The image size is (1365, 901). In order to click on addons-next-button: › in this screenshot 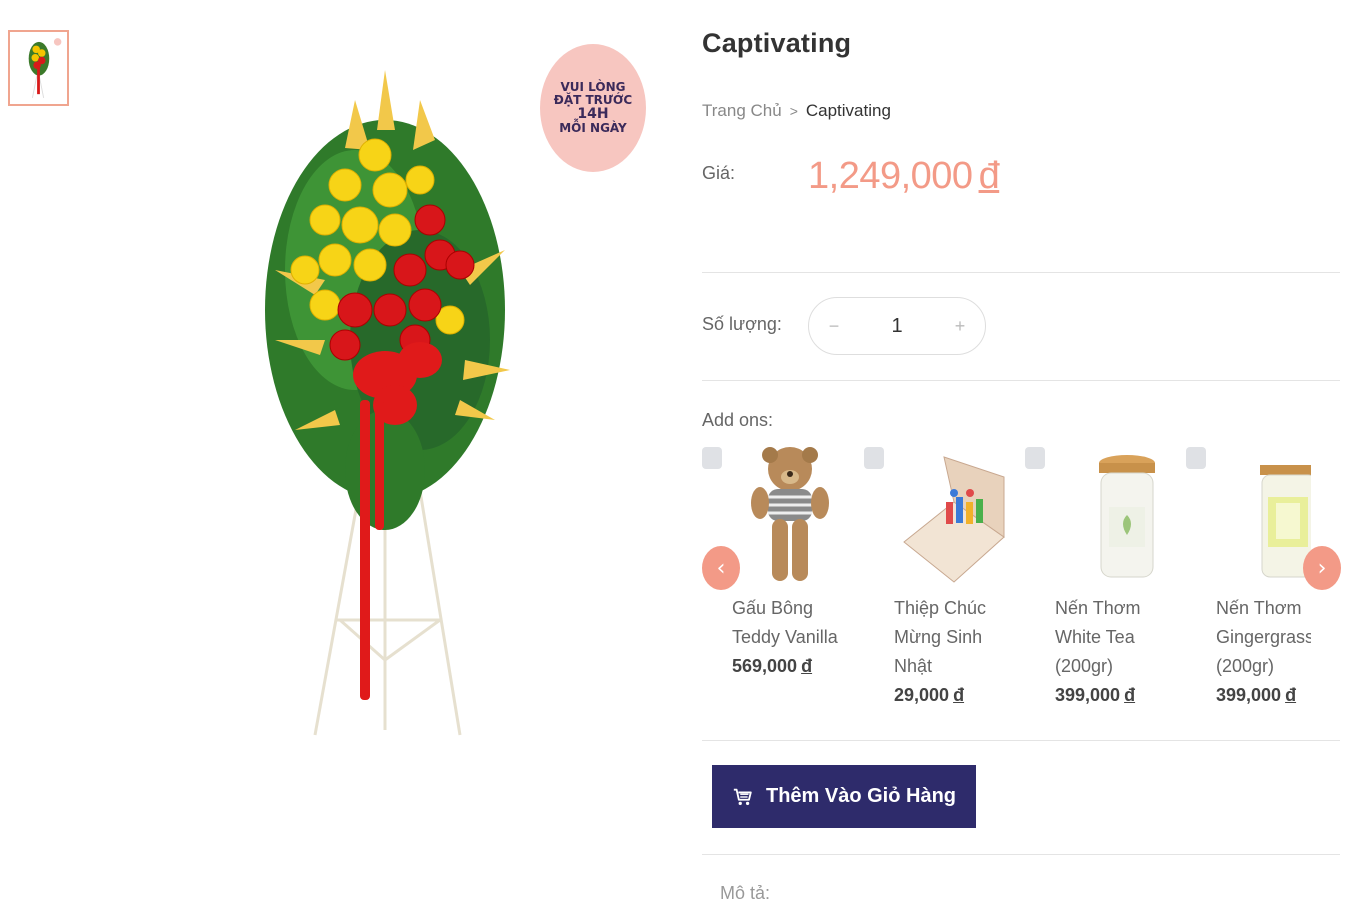, I will do `click(1322, 568)`.